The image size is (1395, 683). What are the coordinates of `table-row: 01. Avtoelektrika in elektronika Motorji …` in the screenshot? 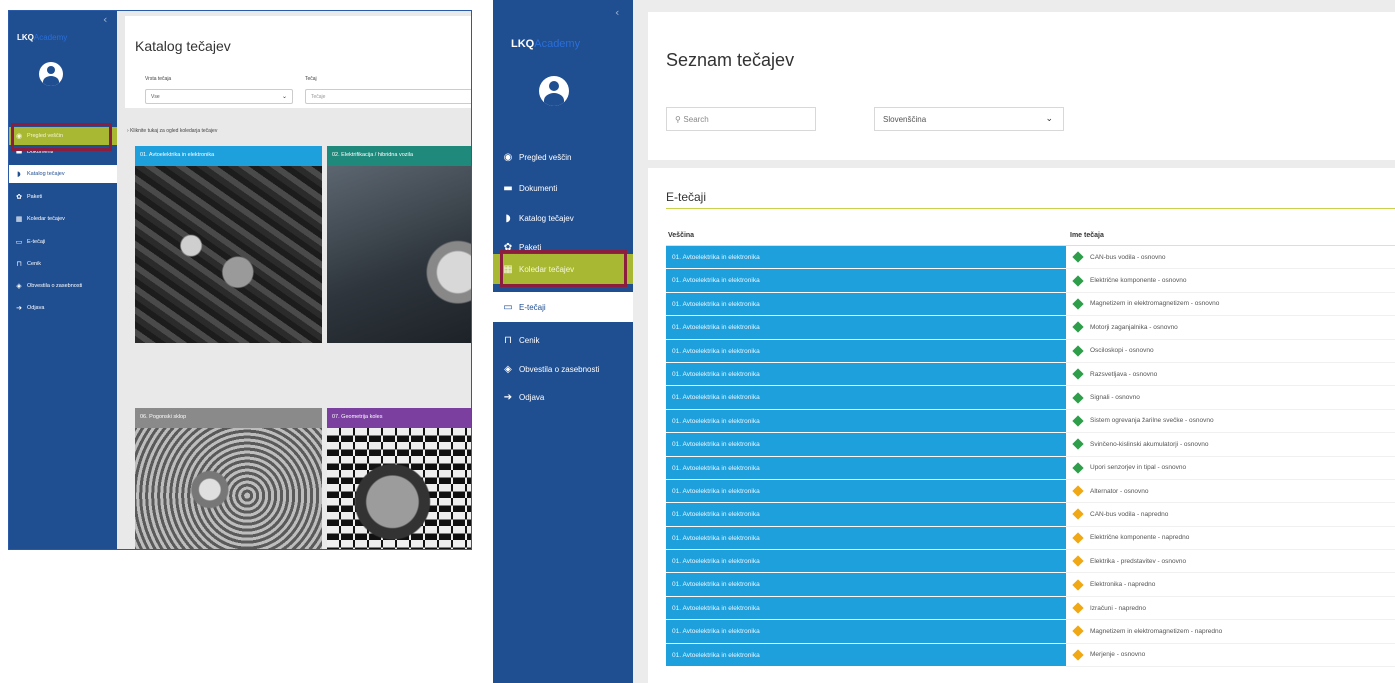 It's located at (1030, 328).